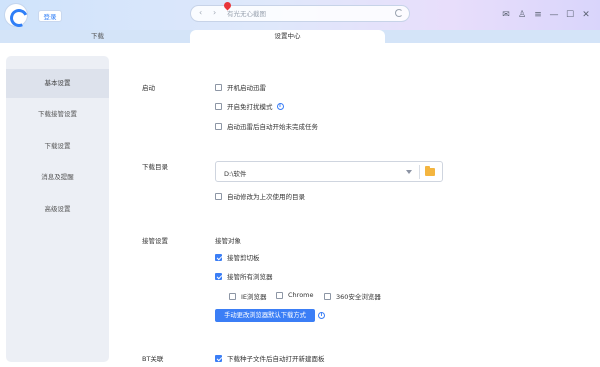  What do you see at coordinates (279, 295) in the screenshot?
I see `chrome-checkbox` at bounding box center [279, 295].